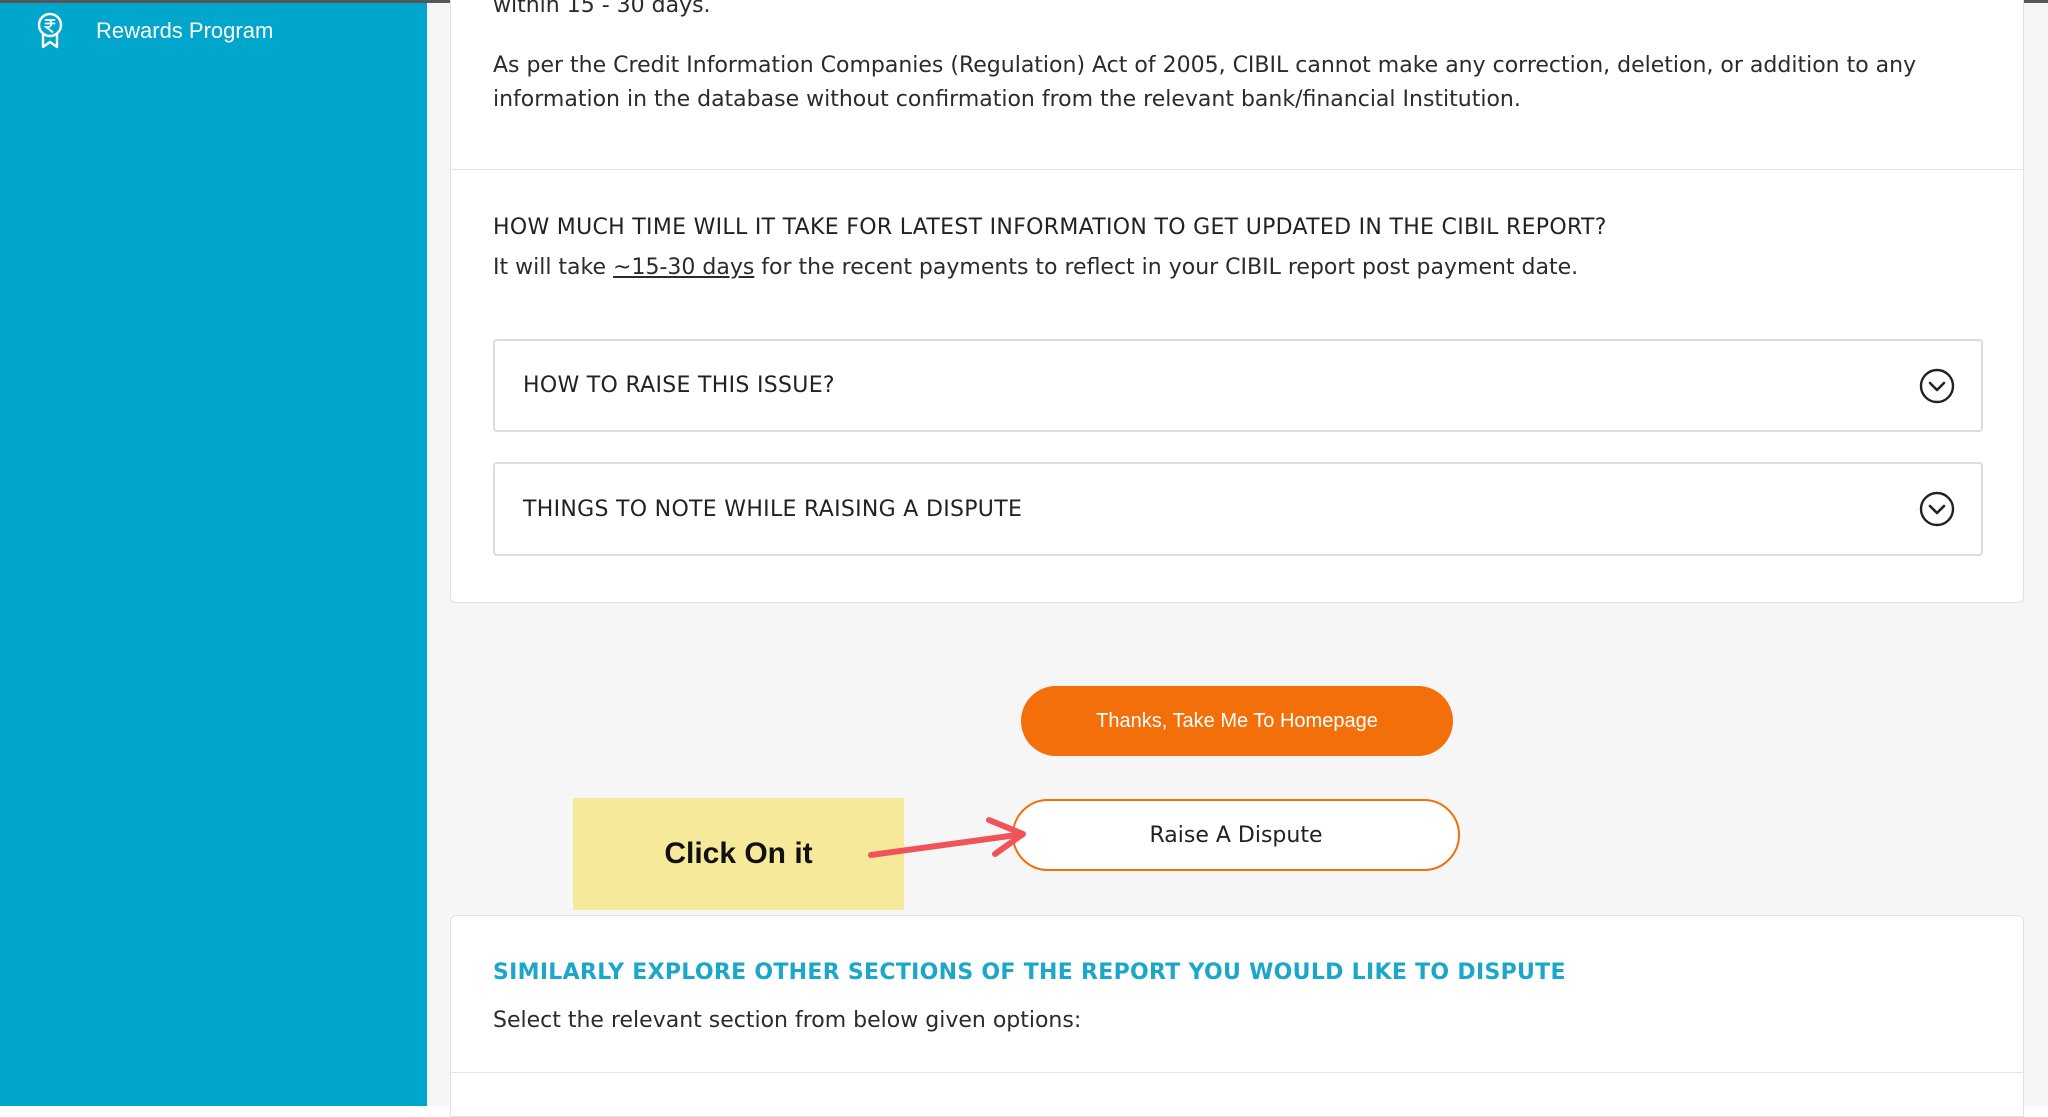  Describe the element at coordinates (1238, 385) in the screenshot. I see `accordion-how-to-raise: HOW TO RAISE THIS ISSUE?` at that location.